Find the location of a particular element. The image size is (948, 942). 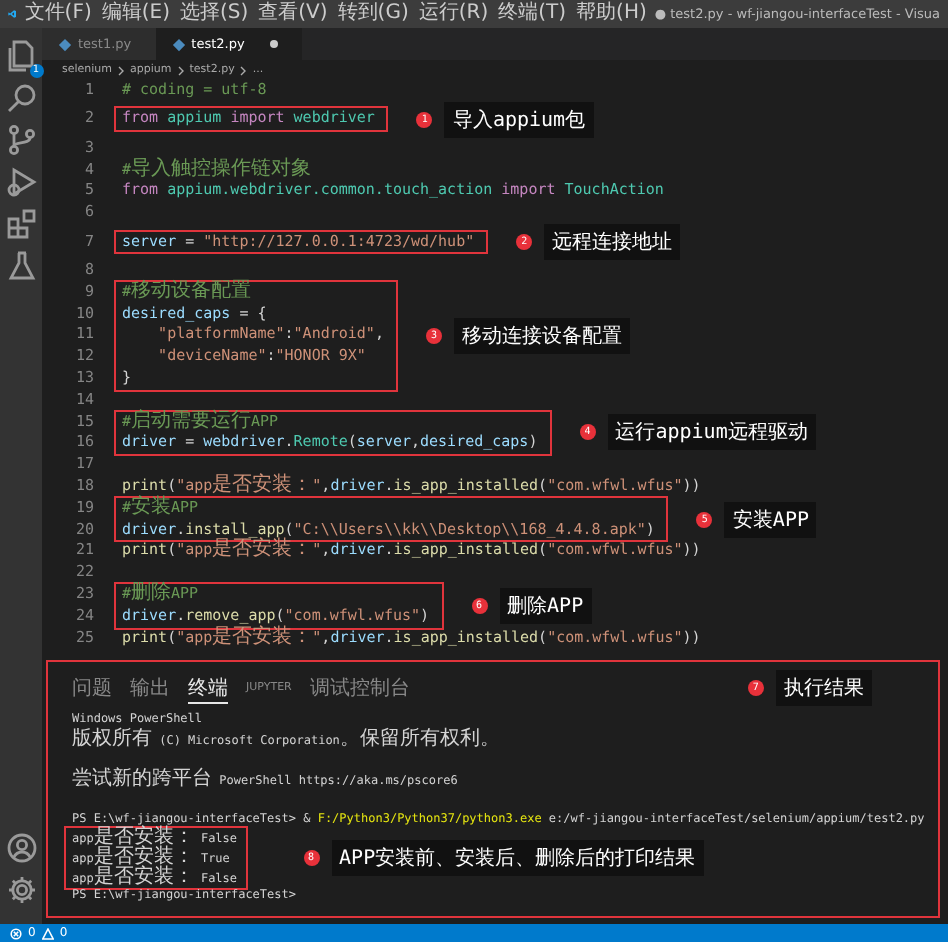

panel-tab: 终端 is located at coordinates (208, 688).